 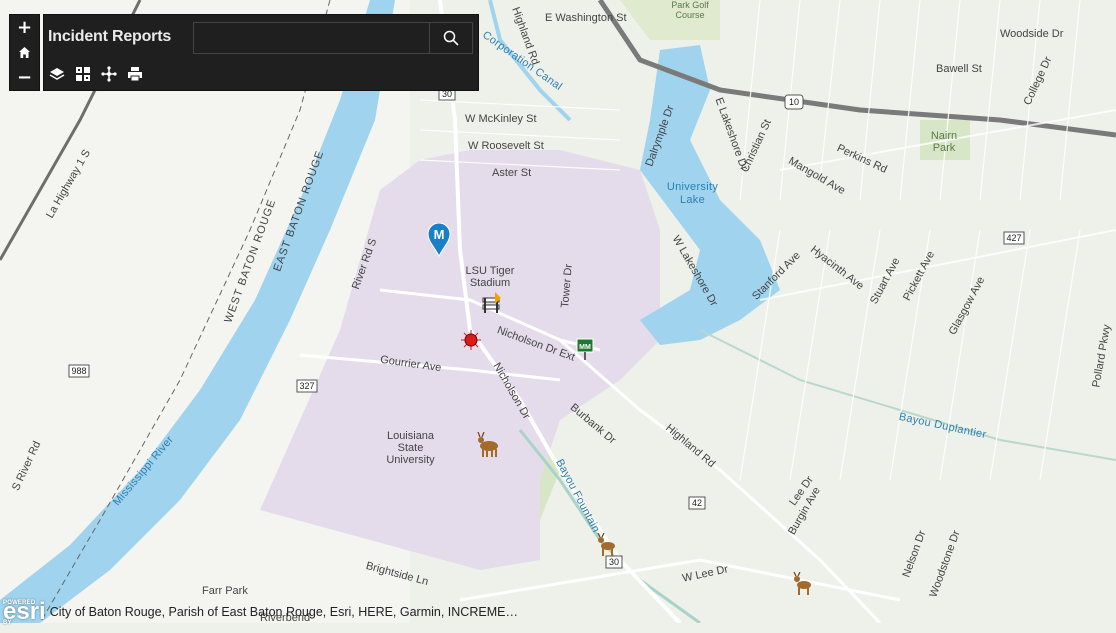 I want to click on app-header-panel: Incident Reports, so click(x=261, y=52).